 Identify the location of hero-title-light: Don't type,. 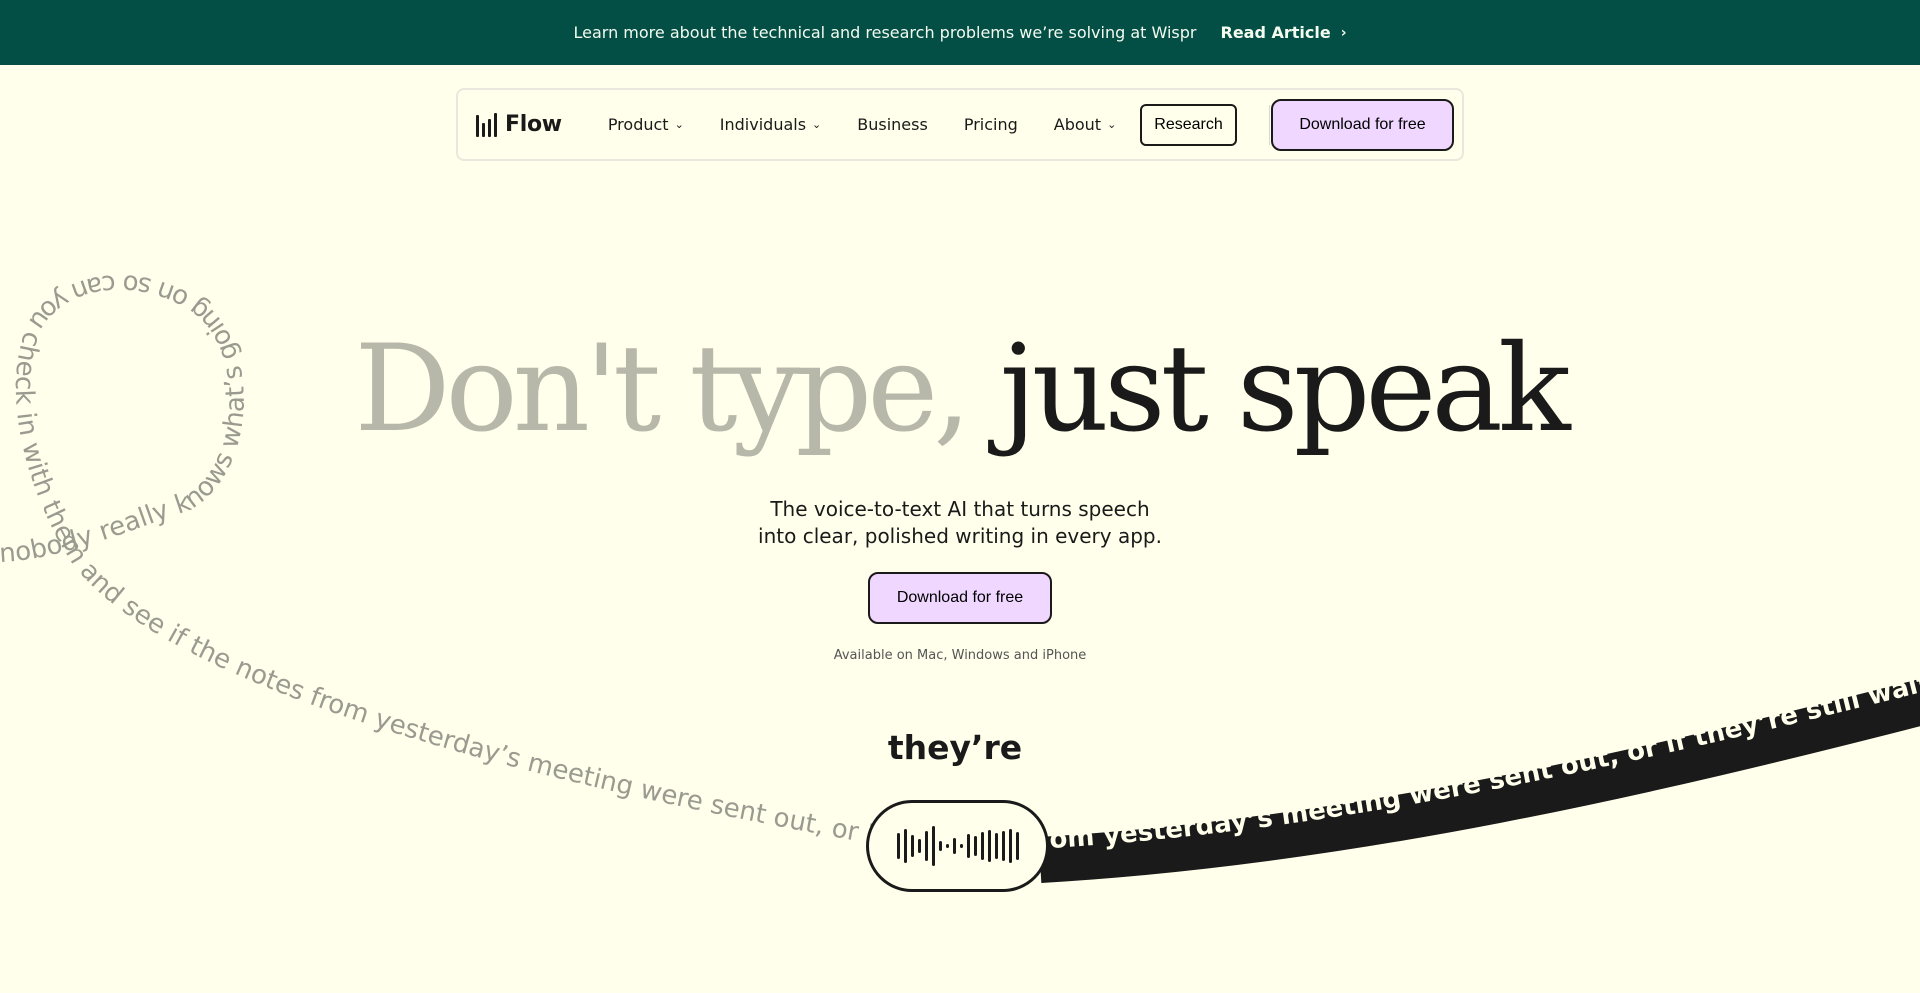
(662, 389).